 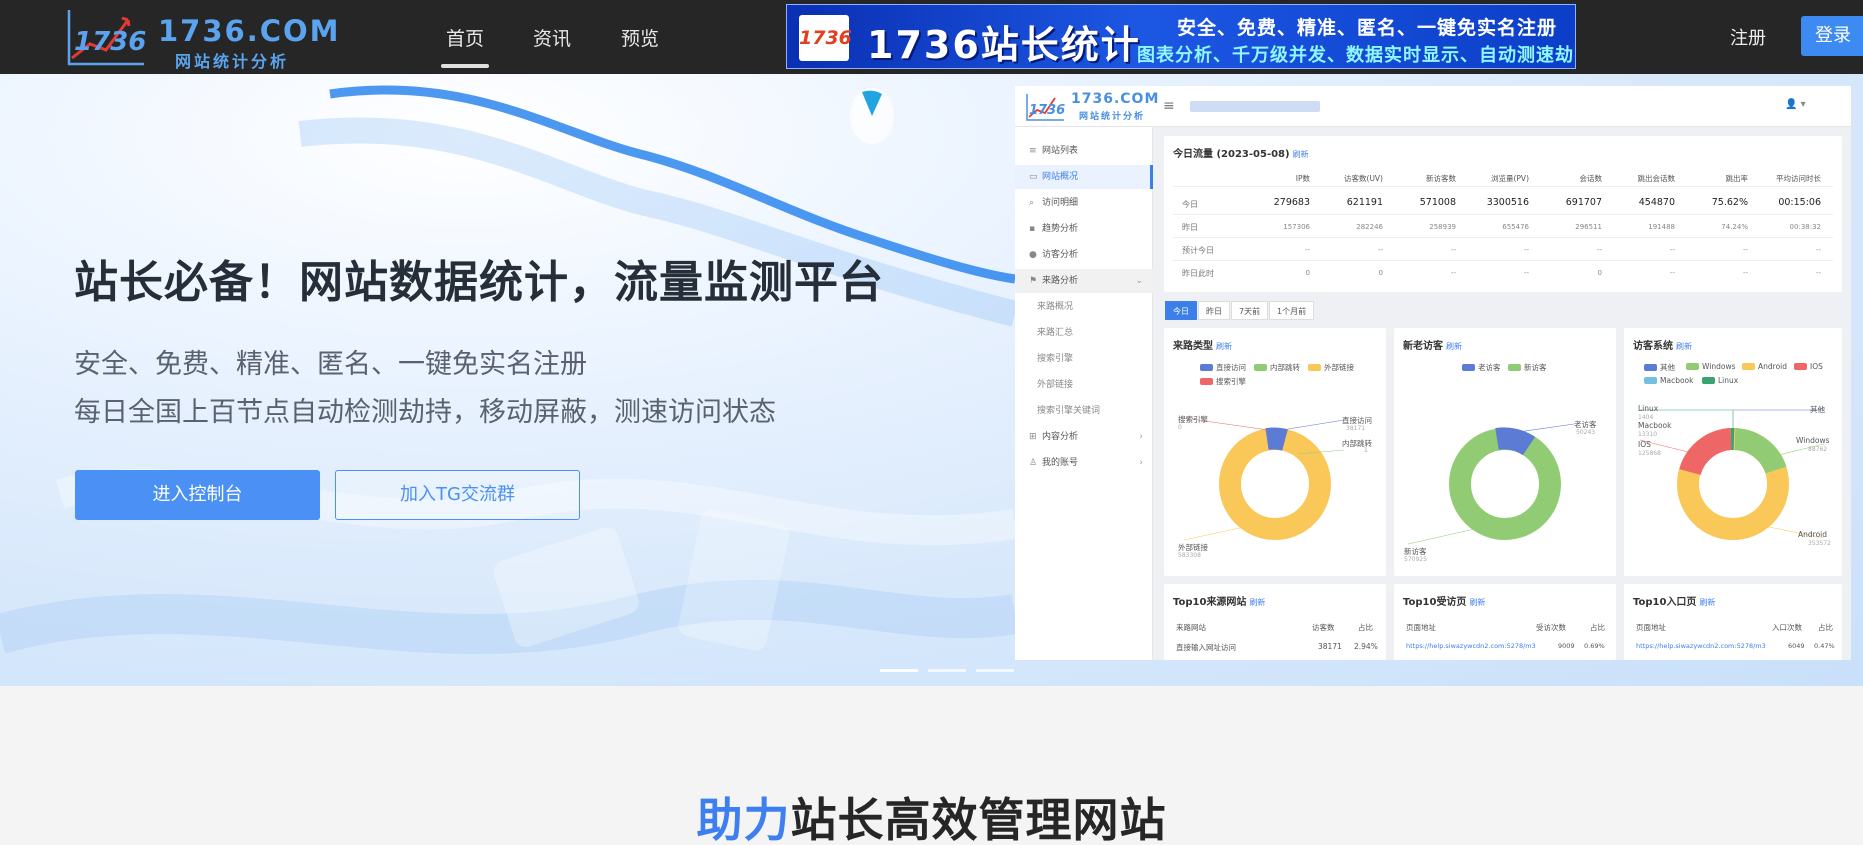 I want to click on pie-label: Macbook, so click(x=1655, y=425).